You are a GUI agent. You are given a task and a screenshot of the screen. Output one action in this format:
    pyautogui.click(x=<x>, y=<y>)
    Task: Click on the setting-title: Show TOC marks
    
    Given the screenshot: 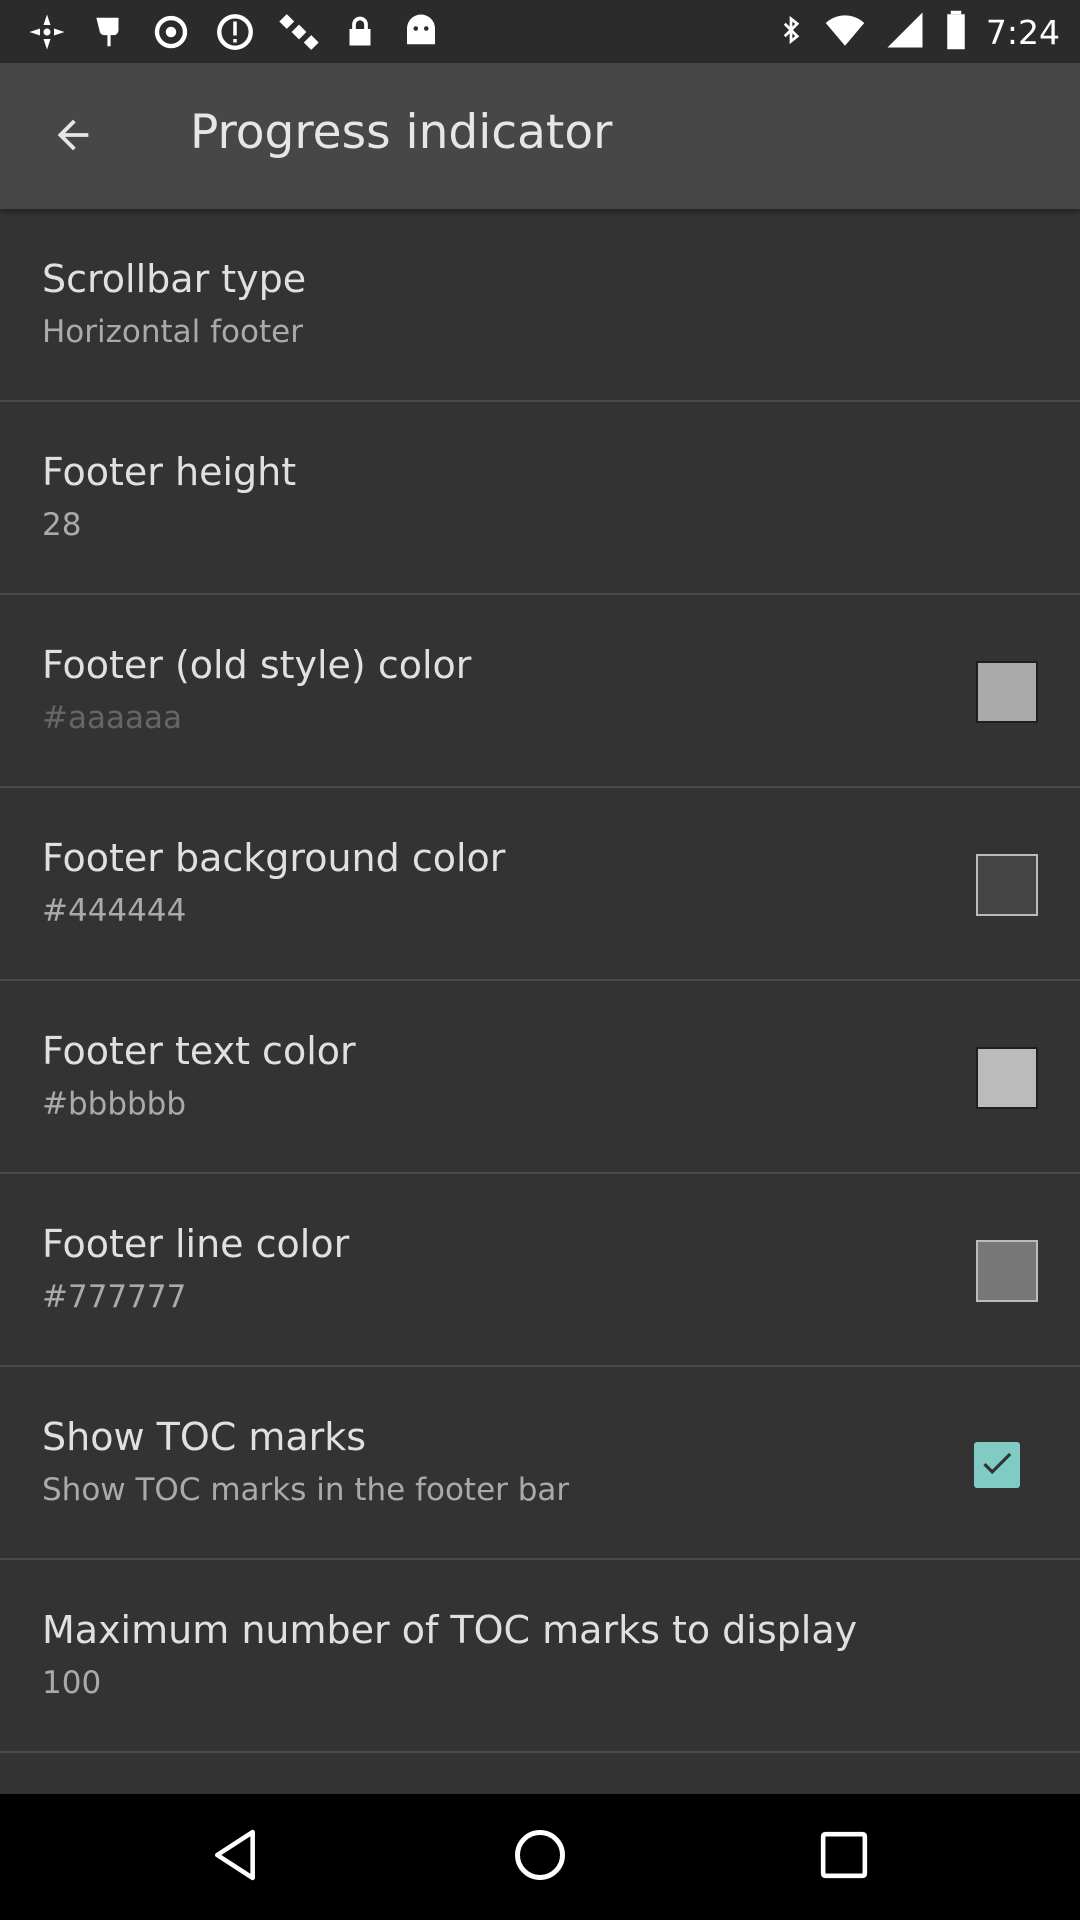 What is the action you would take?
    pyautogui.click(x=204, y=1437)
    